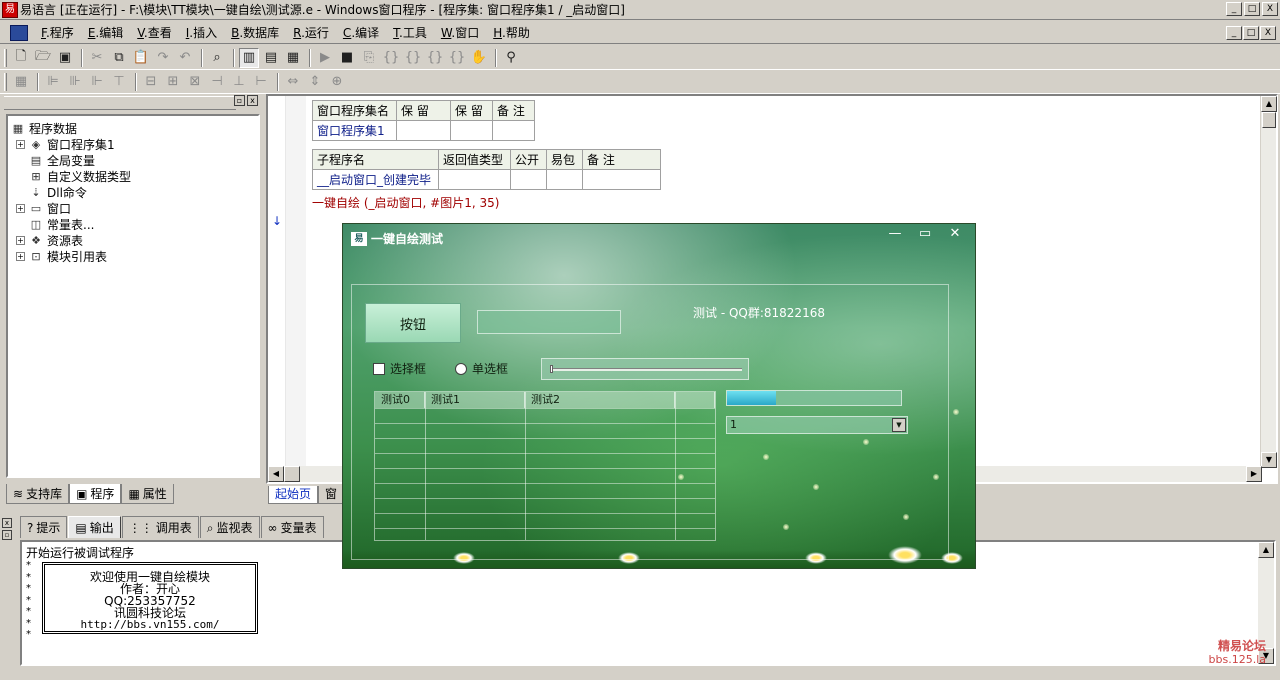 Image resolution: width=1280 pixels, height=680 pixels. What do you see at coordinates (347, 58) in the screenshot?
I see `stop-icon: ■` at bounding box center [347, 58].